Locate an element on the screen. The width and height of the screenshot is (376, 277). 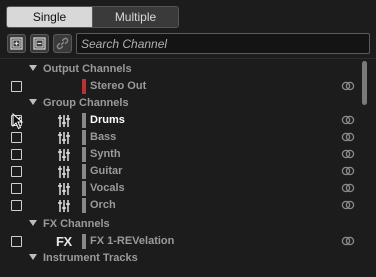
link-icon is located at coordinates (62, 43).